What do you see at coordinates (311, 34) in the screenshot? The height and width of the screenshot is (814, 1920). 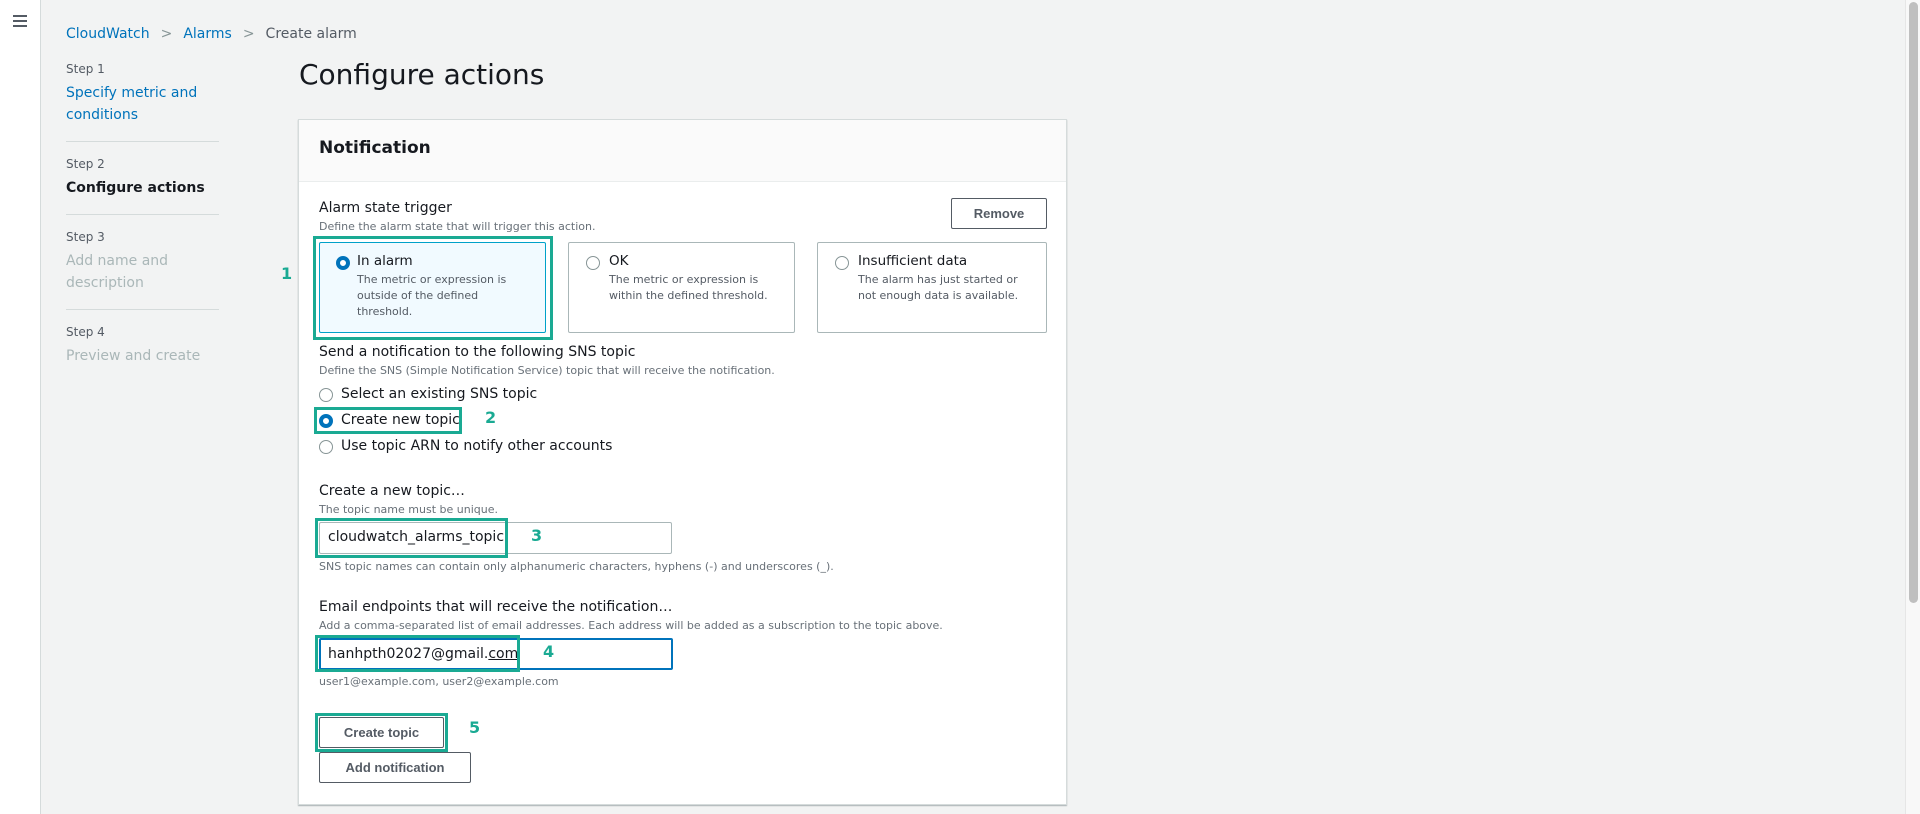 I see `breadcrumb-current: Create alarm` at bounding box center [311, 34].